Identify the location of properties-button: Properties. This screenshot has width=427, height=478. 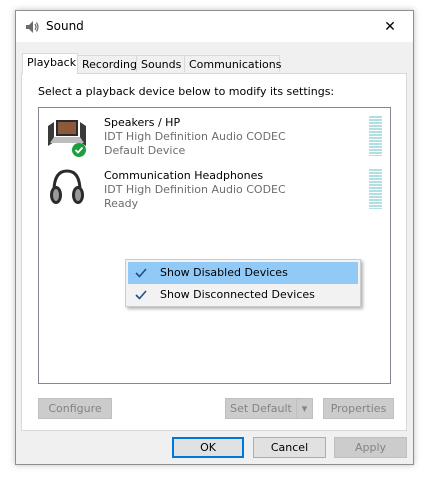
(358, 408).